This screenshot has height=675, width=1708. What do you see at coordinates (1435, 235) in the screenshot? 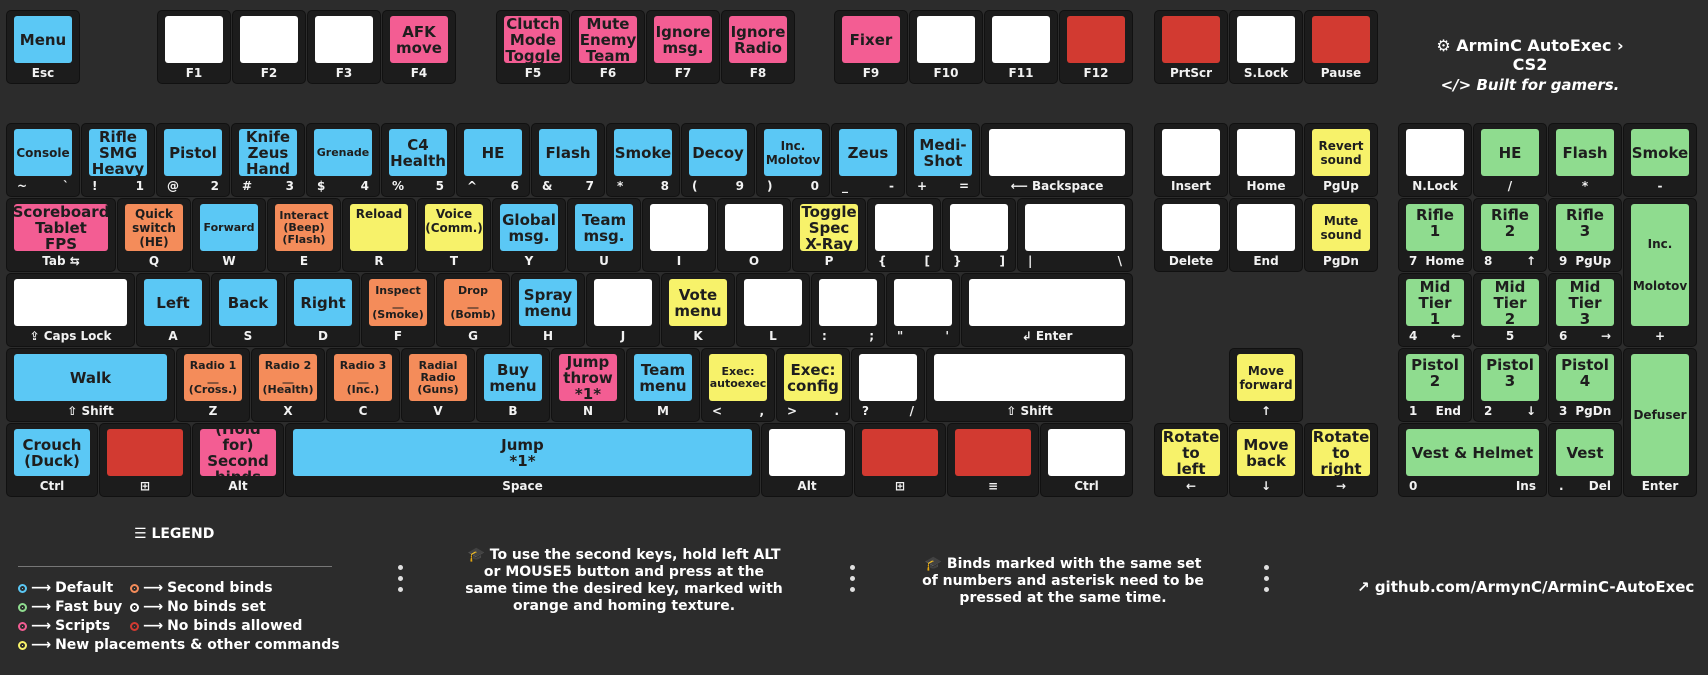
I see `key-num7: Rifle 1 7 Home` at bounding box center [1435, 235].